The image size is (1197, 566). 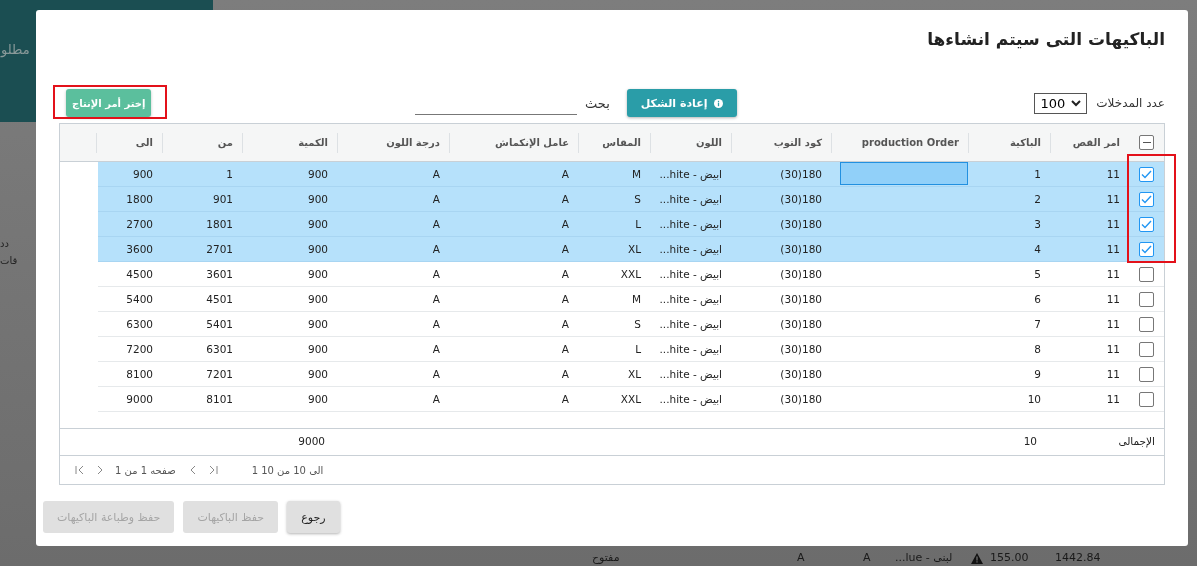 I want to click on column-header: عامل الإنكماش, so click(x=513, y=142).